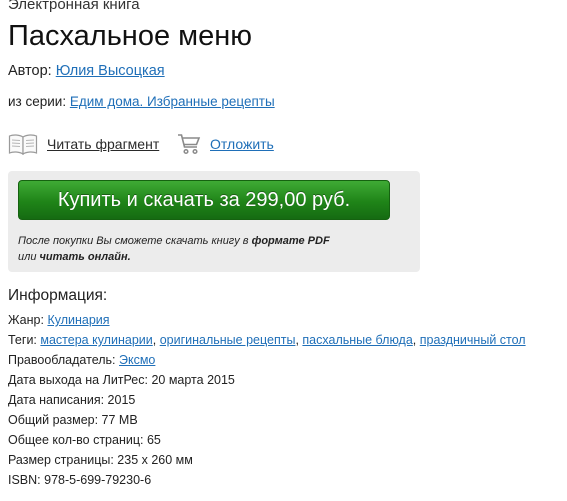  I want to click on info-heading: Информация:, so click(58, 295).